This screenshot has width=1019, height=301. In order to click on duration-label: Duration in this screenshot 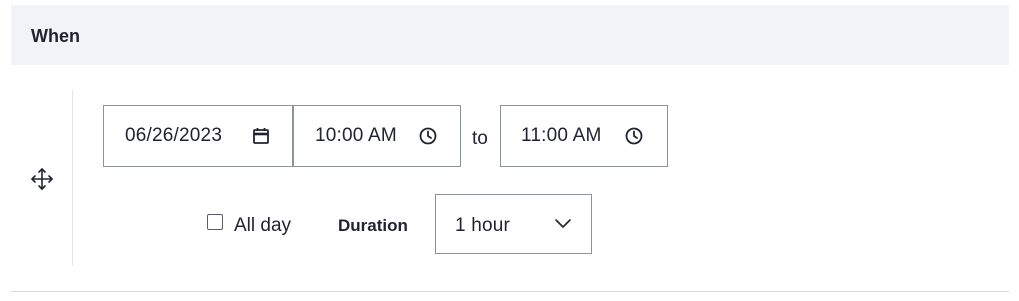, I will do `click(373, 225)`.